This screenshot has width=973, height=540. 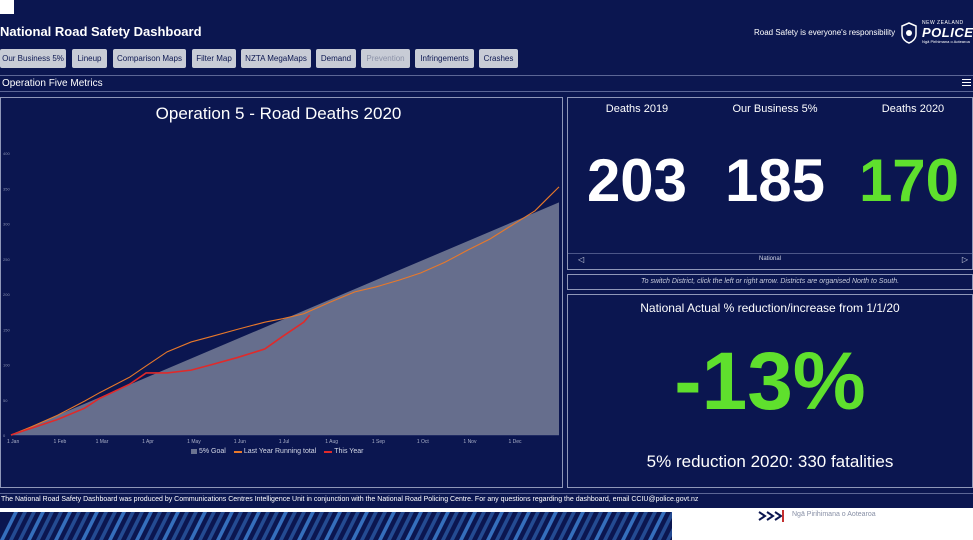 What do you see at coordinates (909, 180) in the screenshot?
I see `deaths-2020-value: 170` at bounding box center [909, 180].